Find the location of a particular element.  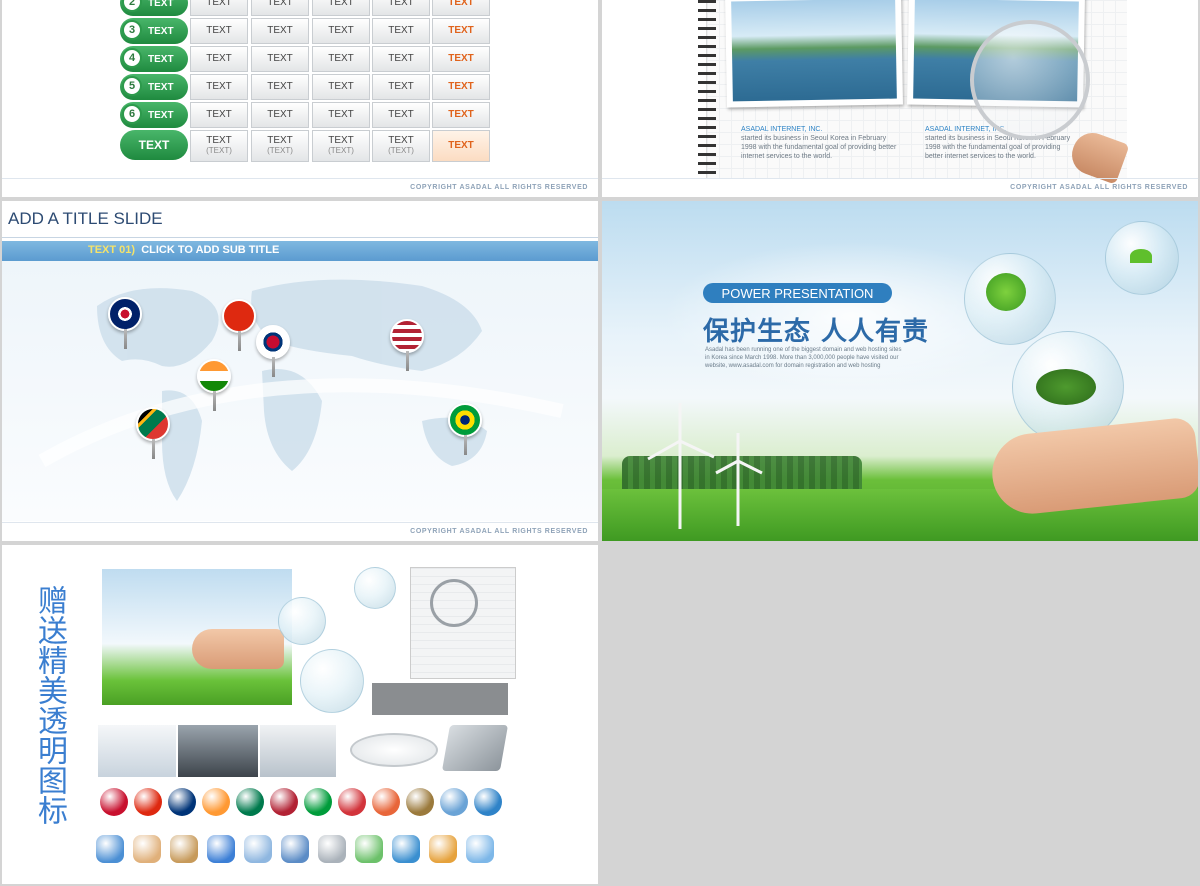

operator-icon is located at coordinates (295, 849).